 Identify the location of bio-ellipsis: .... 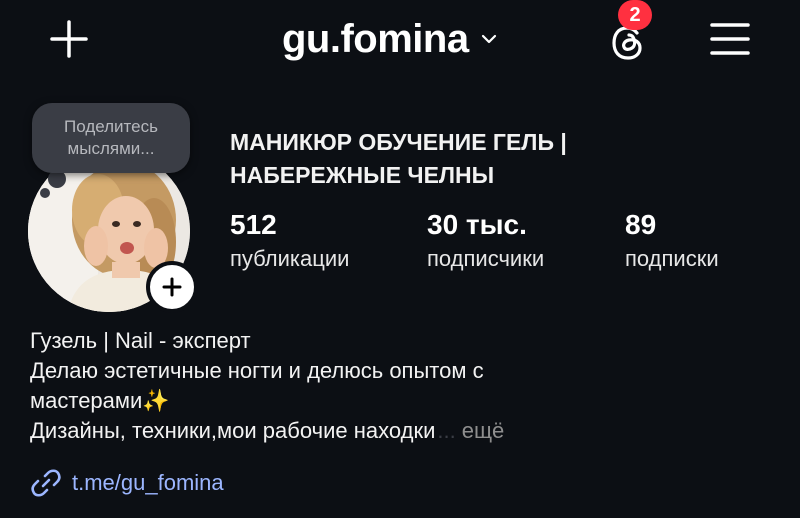
(446, 430).